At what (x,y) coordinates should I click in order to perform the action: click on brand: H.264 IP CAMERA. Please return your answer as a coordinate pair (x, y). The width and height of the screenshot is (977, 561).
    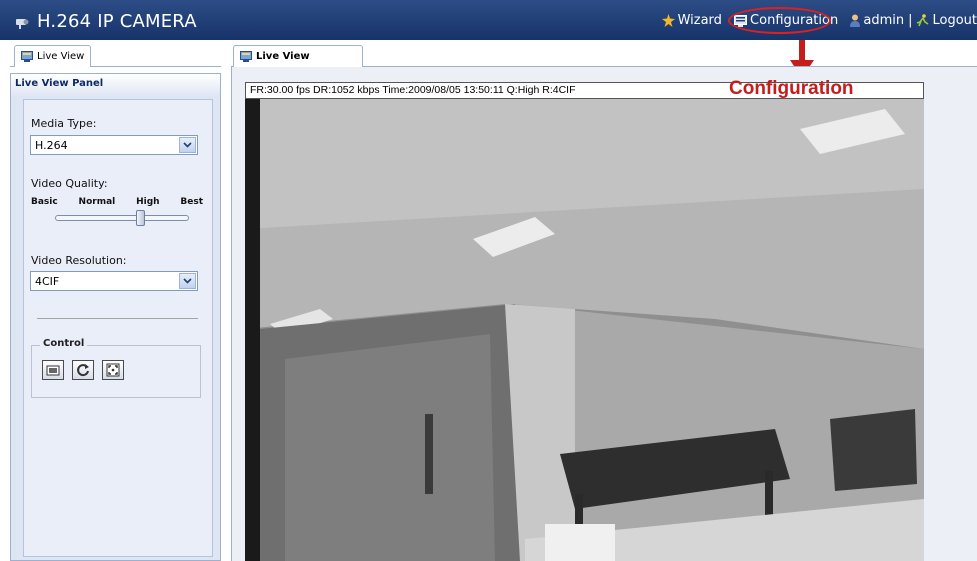
    Looking at the image, I should click on (105, 21).